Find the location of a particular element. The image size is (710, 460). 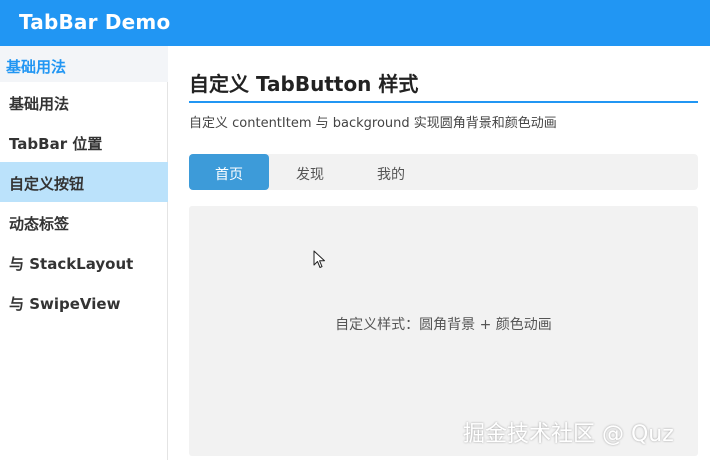

tab-label: 发现 is located at coordinates (310, 175).